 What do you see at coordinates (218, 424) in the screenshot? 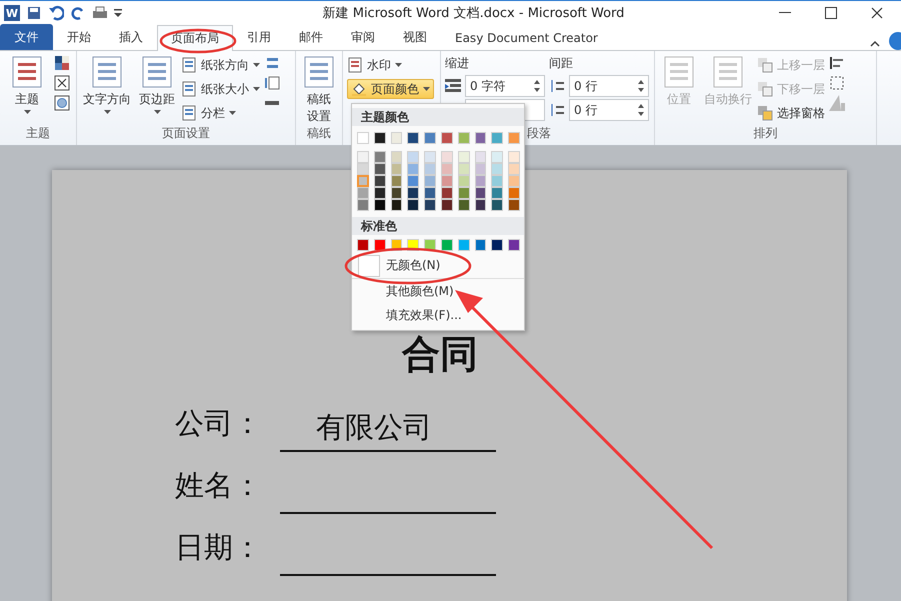
I see `field-label: 公司：` at bounding box center [218, 424].